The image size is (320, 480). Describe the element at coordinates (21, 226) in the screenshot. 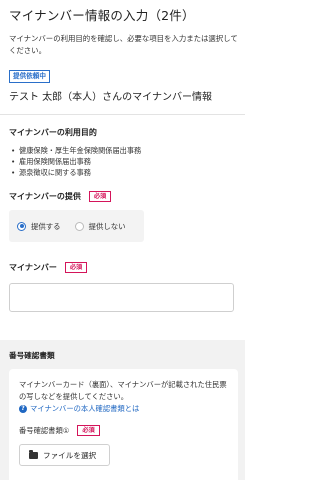

I see `radio-selected-icon` at that location.